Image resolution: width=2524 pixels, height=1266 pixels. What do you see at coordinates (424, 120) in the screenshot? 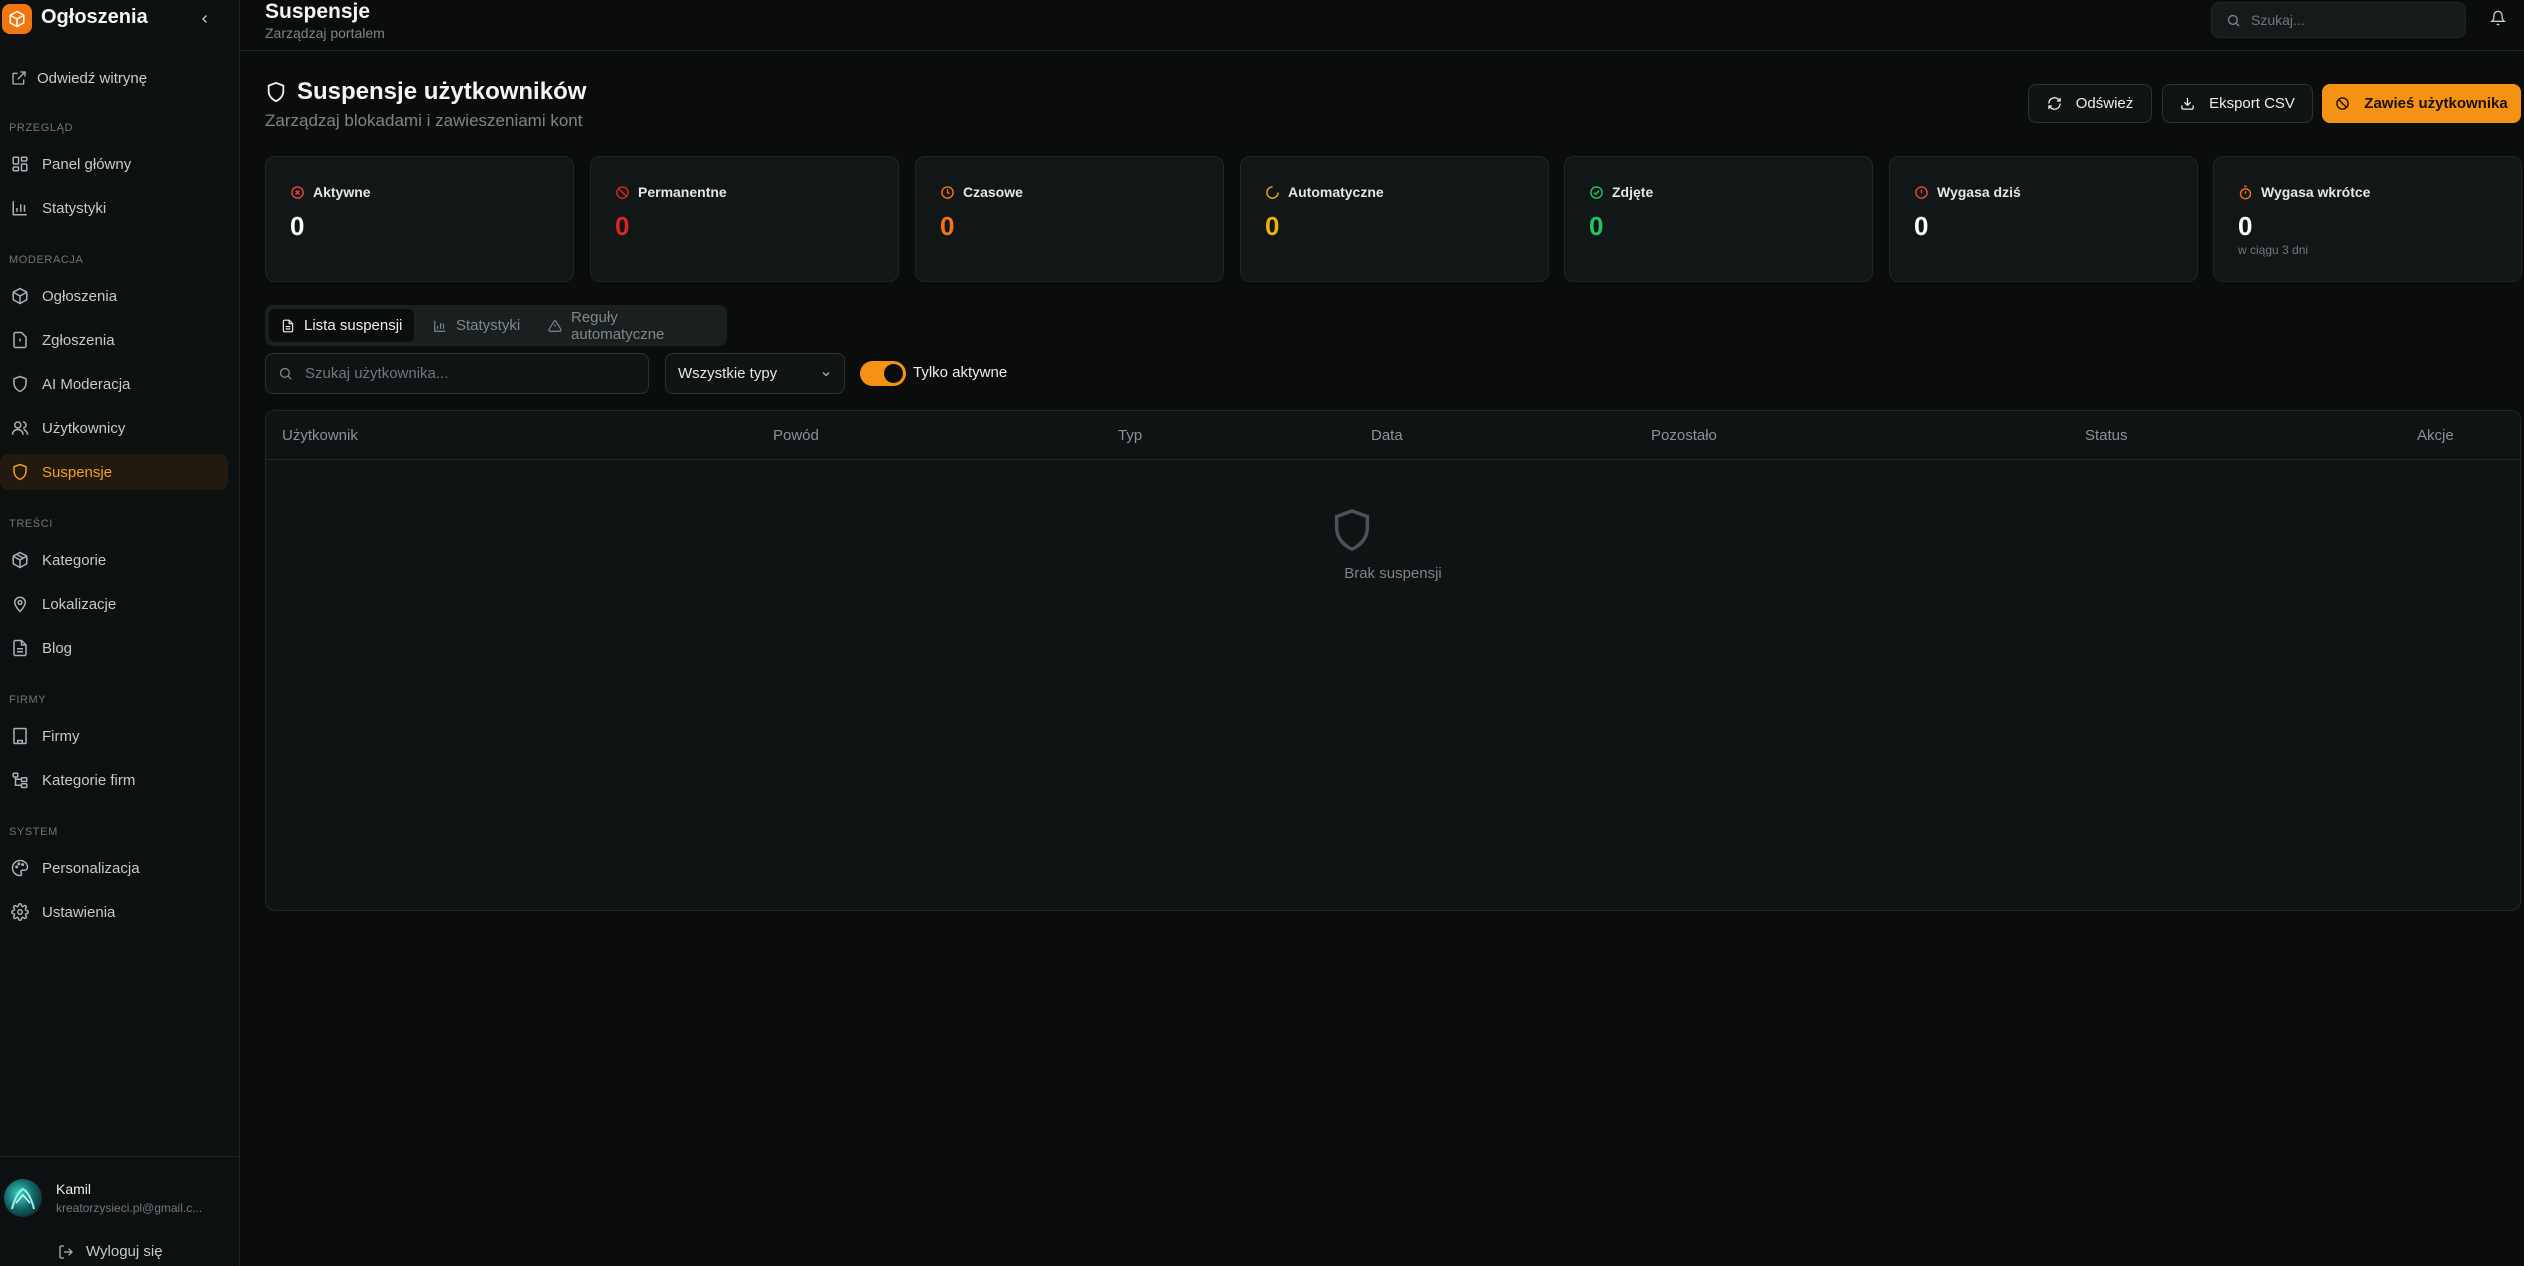
I see `content-subtitle: Zarządzaj blokadami i zawieszeniami kont` at bounding box center [424, 120].